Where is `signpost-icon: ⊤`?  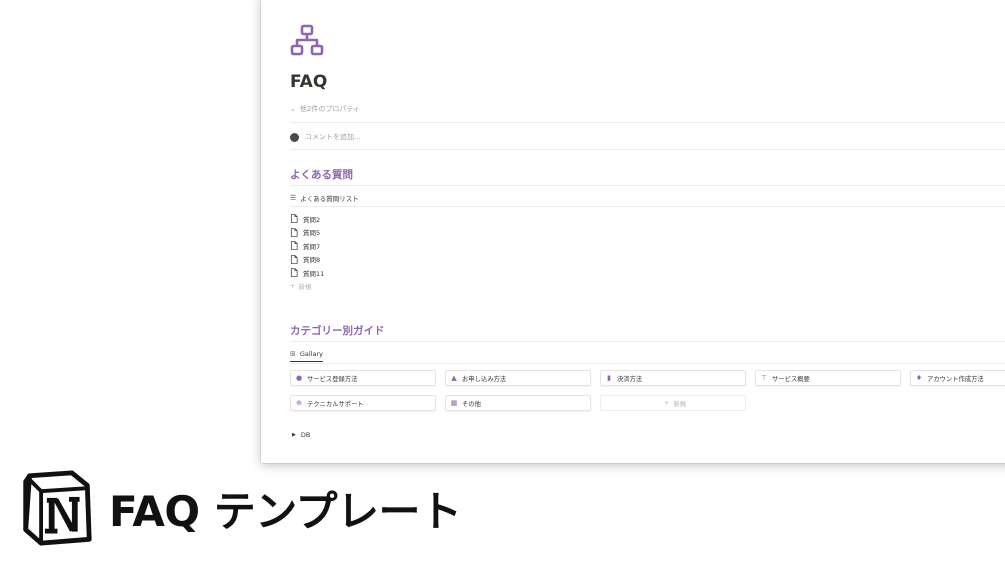
signpost-icon: ⊤ is located at coordinates (764, 378).